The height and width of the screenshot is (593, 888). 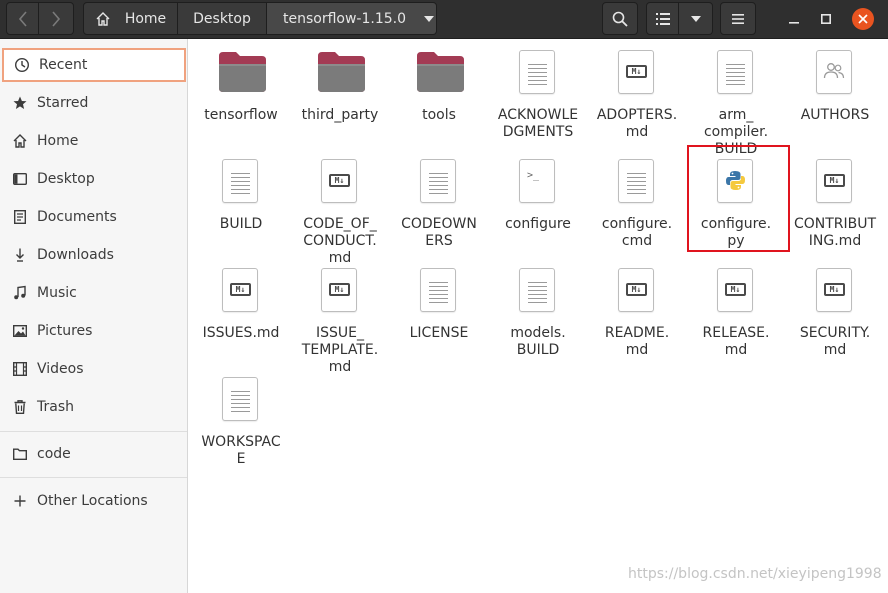 I want to click on sidebar-item-label: Documents, so click(x=77, y=217).